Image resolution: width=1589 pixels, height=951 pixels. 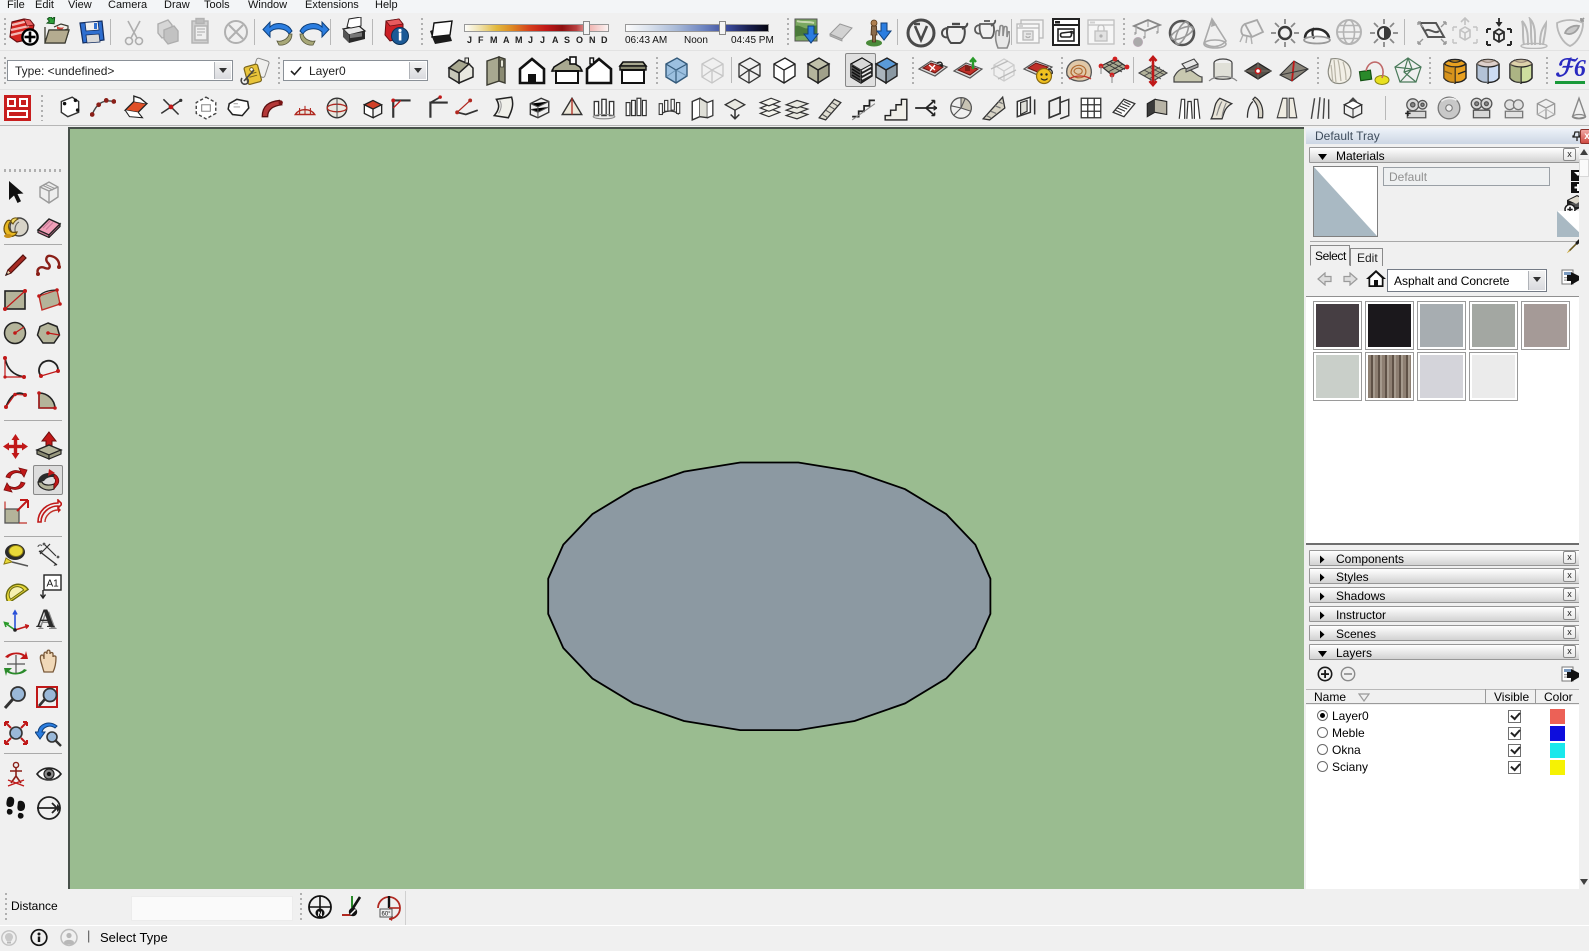 I want to click on svg-text: A1, so click(x=53, y=584).